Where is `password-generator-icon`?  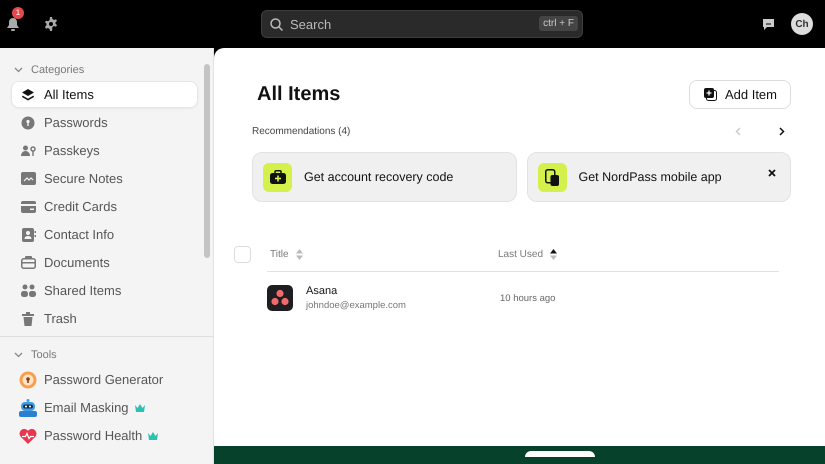
password-generator-icon is located at coordinates (28, 379).